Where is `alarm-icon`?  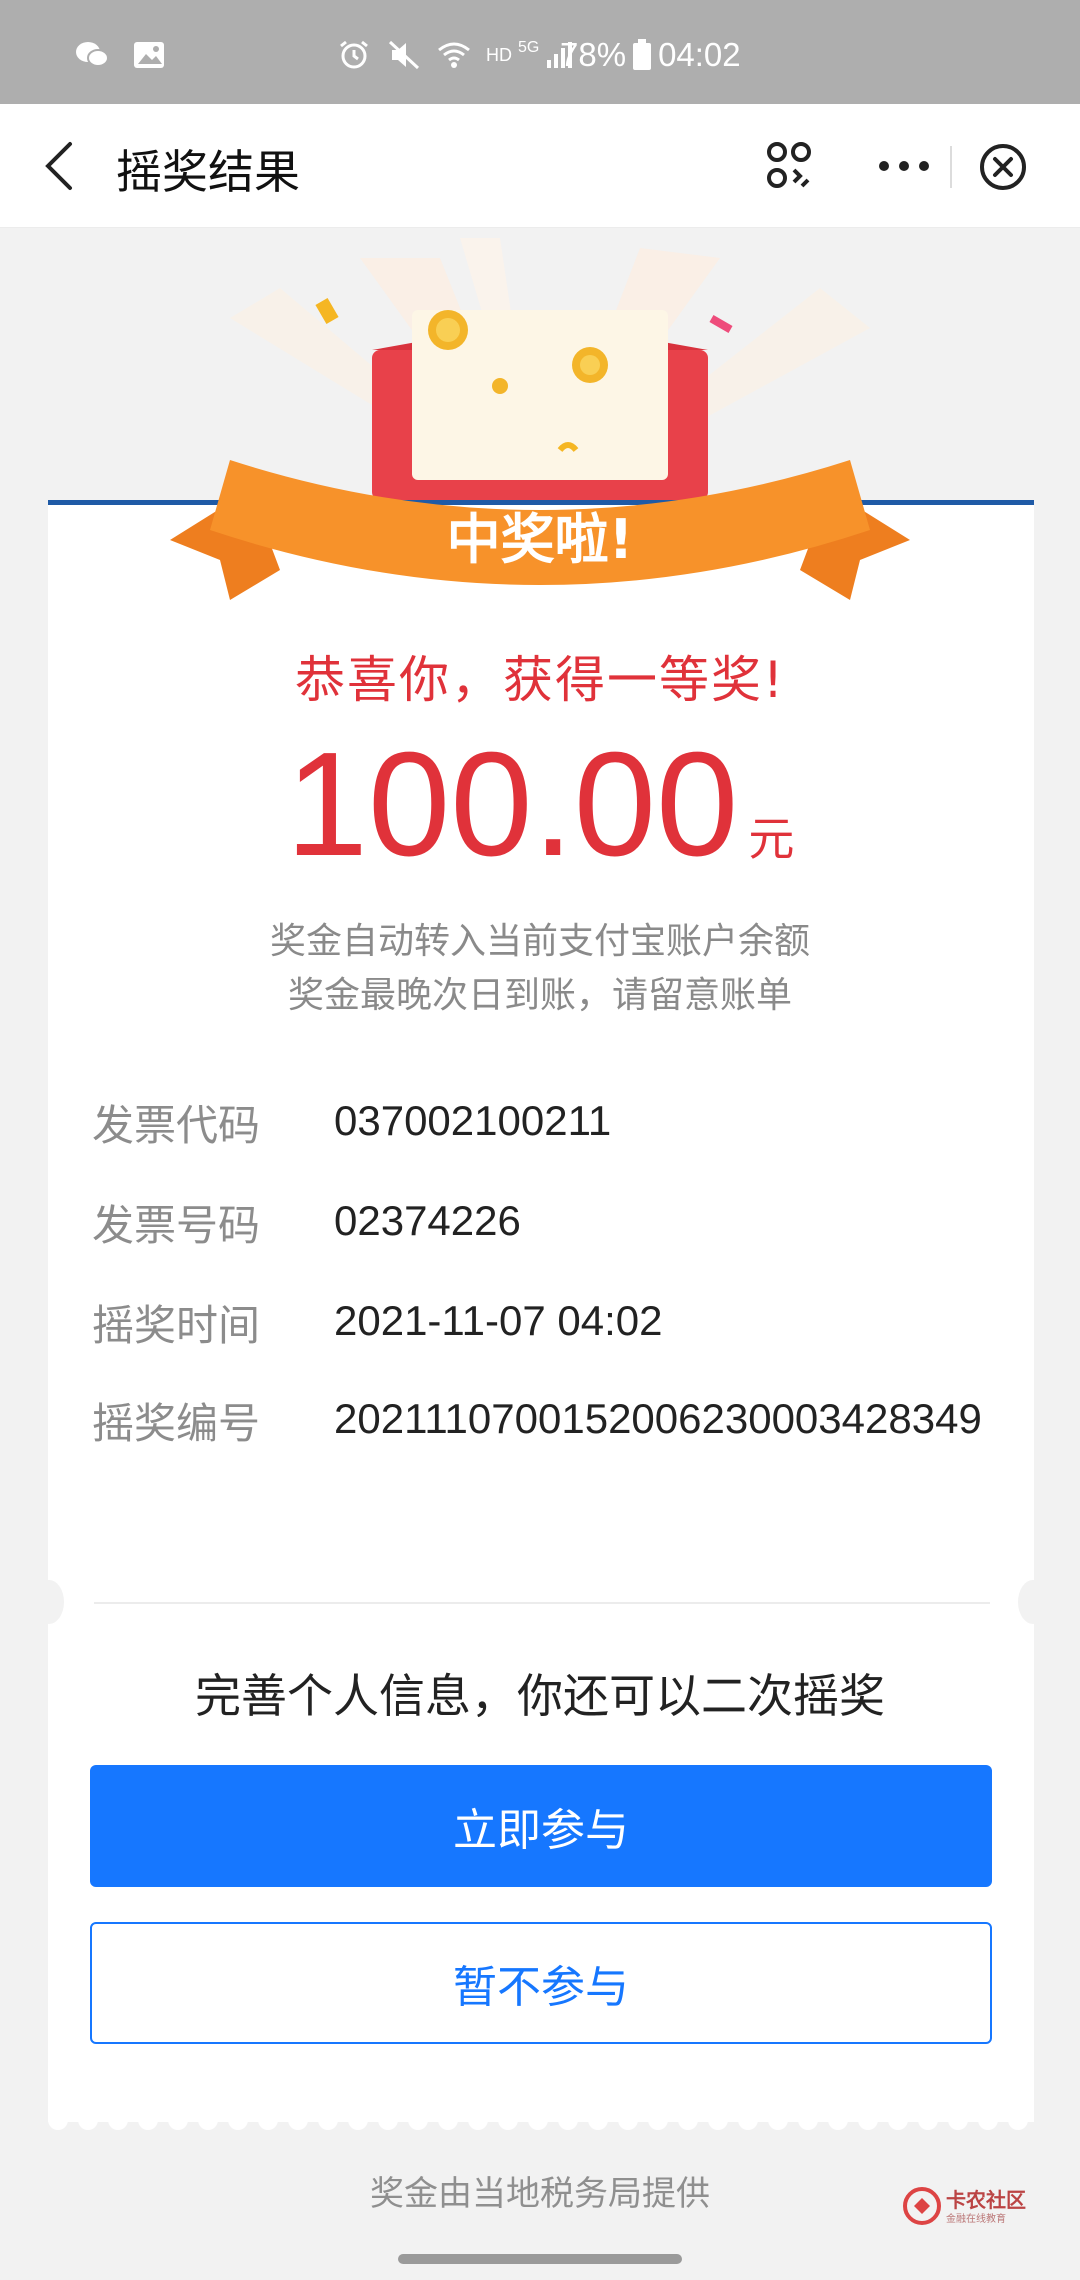
alarm-icon is located at coordinates (354, 54).